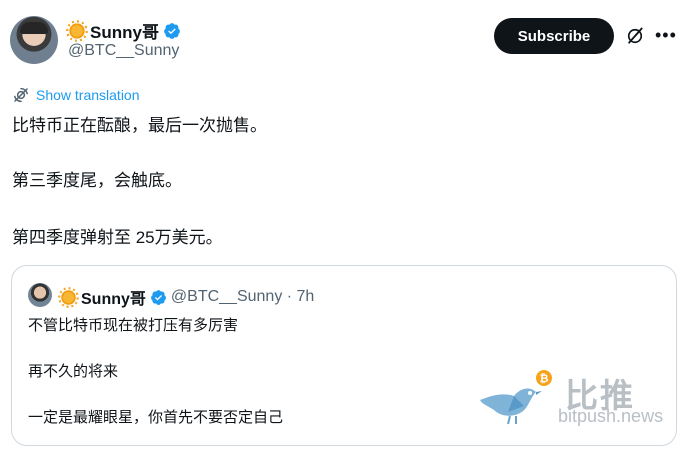  I want to click on tweet-text-line: 第三季度尾，会触底。, so click(97, 180).